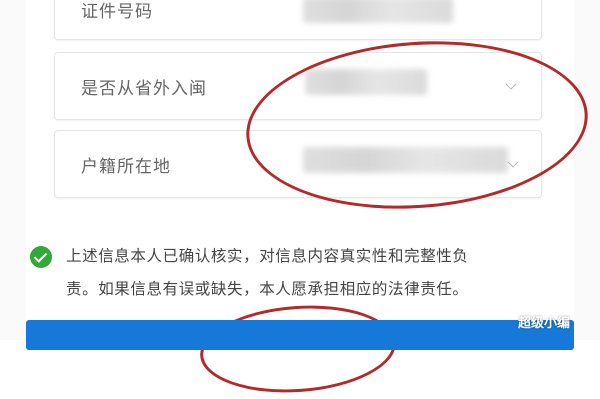 The width and height of the screenshot is (600, 399). I want to click on id-number-label: 证件号码, so click(117, 12).